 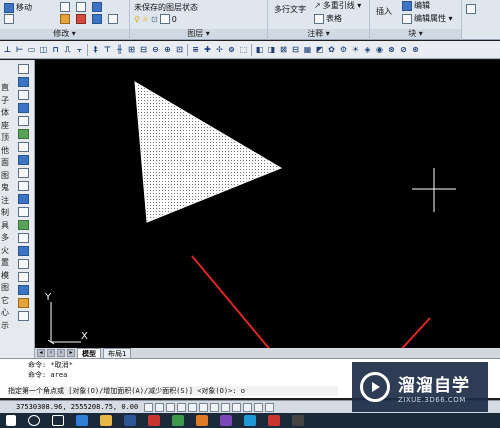 What do you see at coordinates (355, 50) in the screenshot?
I see `toolbar-icon-29: ☀` at bounding box center [355, 50].